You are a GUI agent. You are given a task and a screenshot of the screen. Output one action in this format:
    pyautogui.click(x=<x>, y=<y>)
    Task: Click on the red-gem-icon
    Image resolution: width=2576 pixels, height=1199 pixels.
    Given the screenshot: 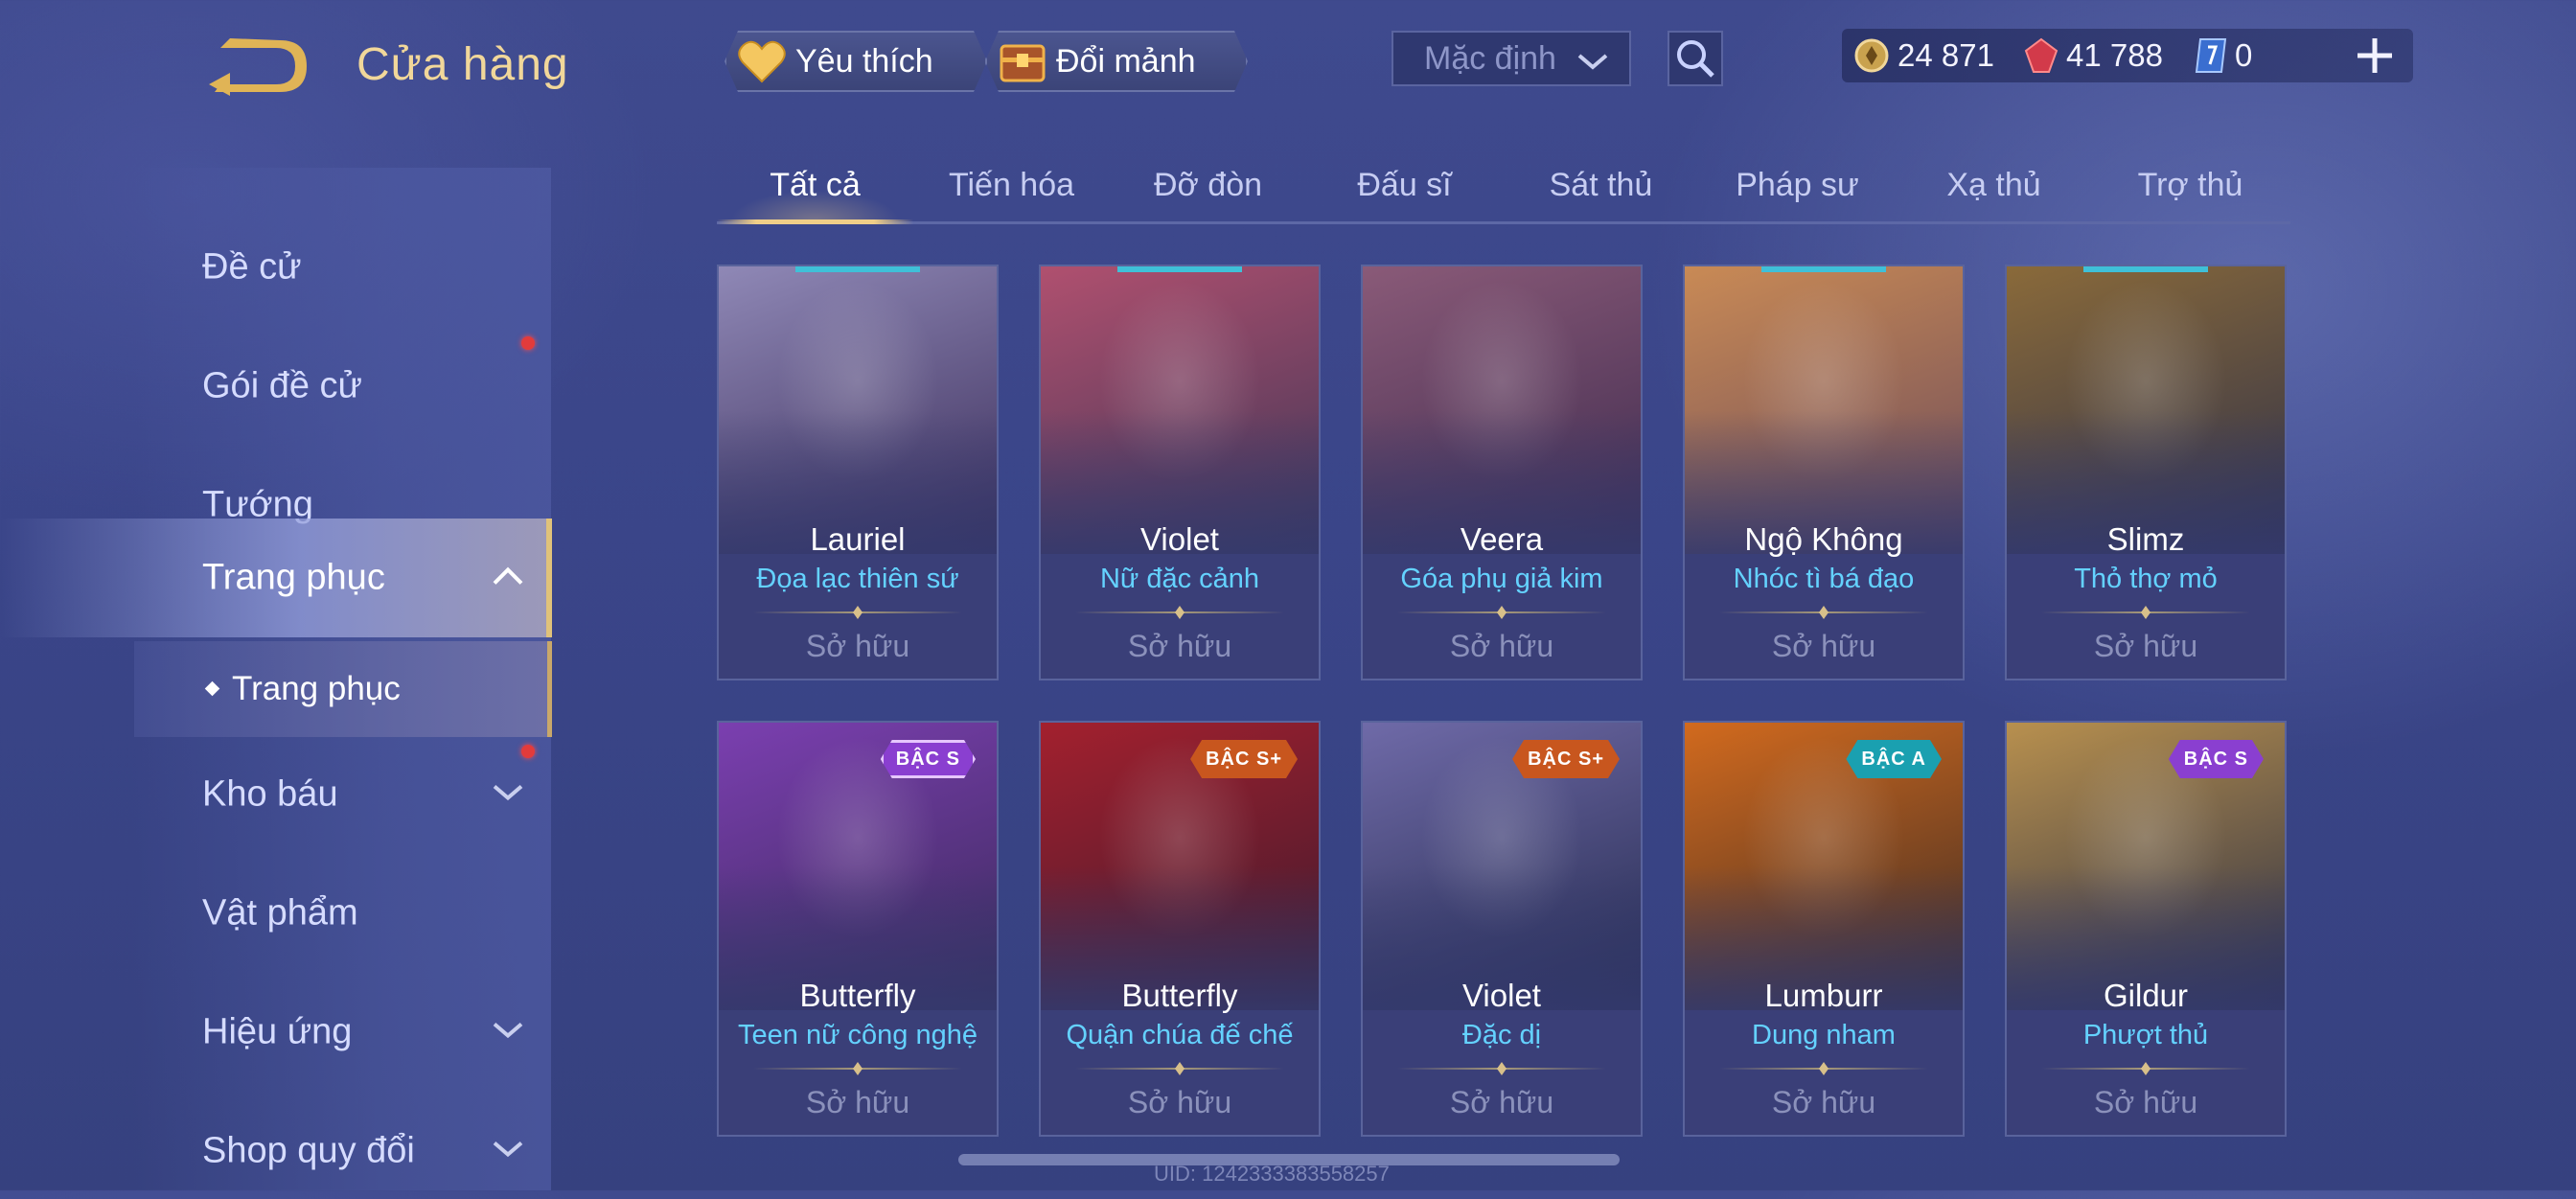 What is the action you would take?
    pyautogui.click(x=2041, y=55)
    